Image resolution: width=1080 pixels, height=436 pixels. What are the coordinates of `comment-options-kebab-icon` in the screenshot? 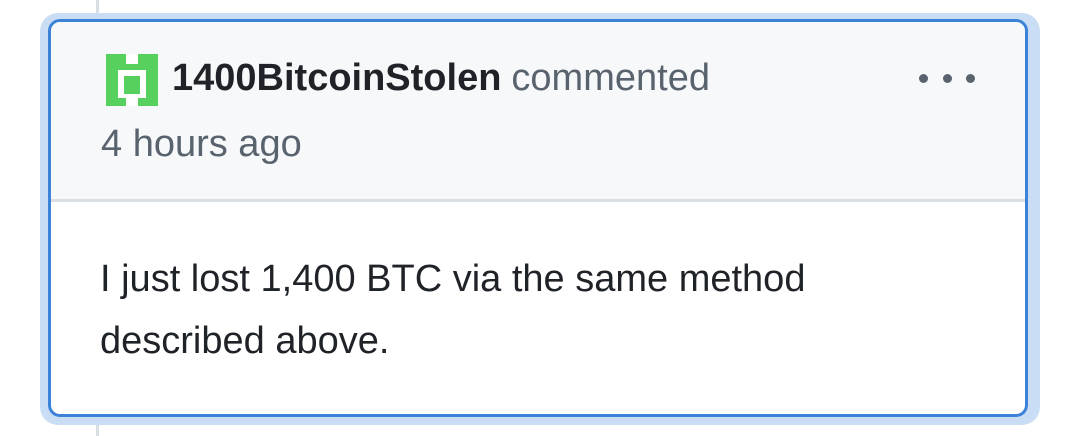 It's located at (947, 78).